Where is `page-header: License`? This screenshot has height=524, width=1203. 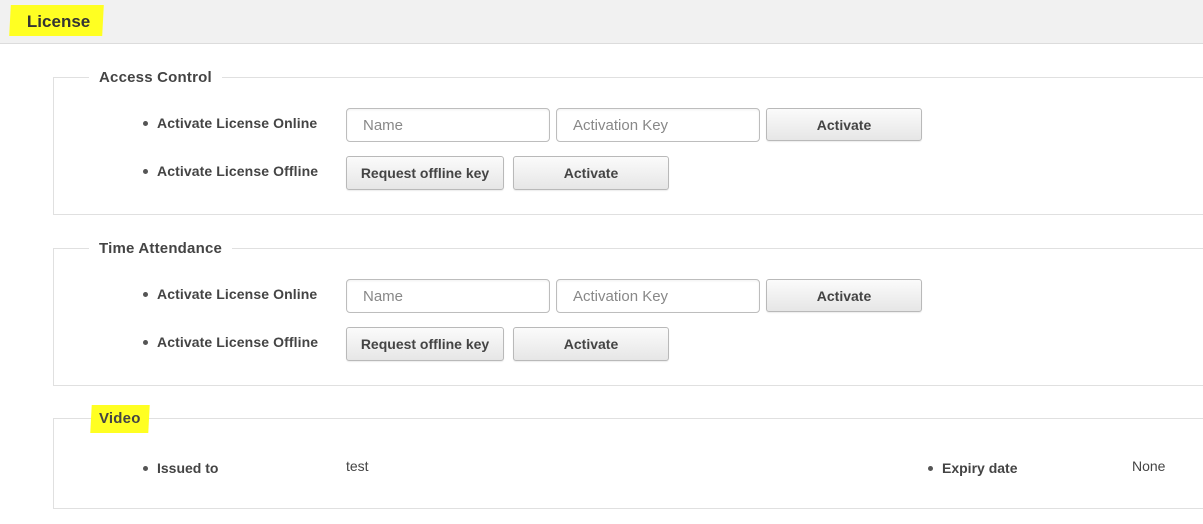 page-header: License is located at coordinates (601, 22).